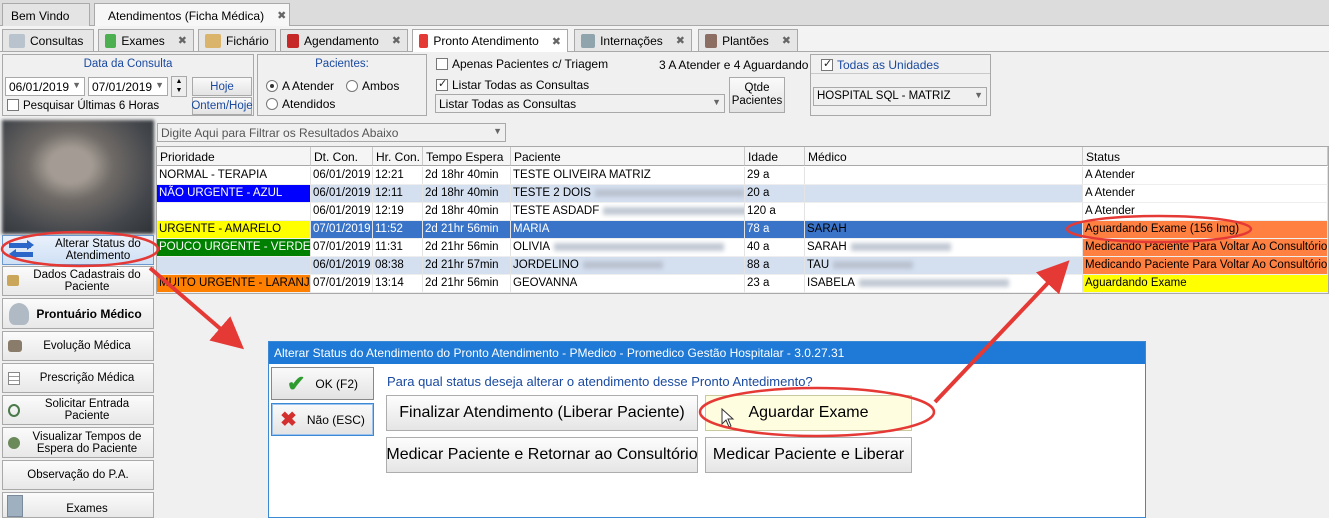  Describe the element at coordinates (146, 40) in the screenshot. I see `tab-exames: Exames ✖` at that location.